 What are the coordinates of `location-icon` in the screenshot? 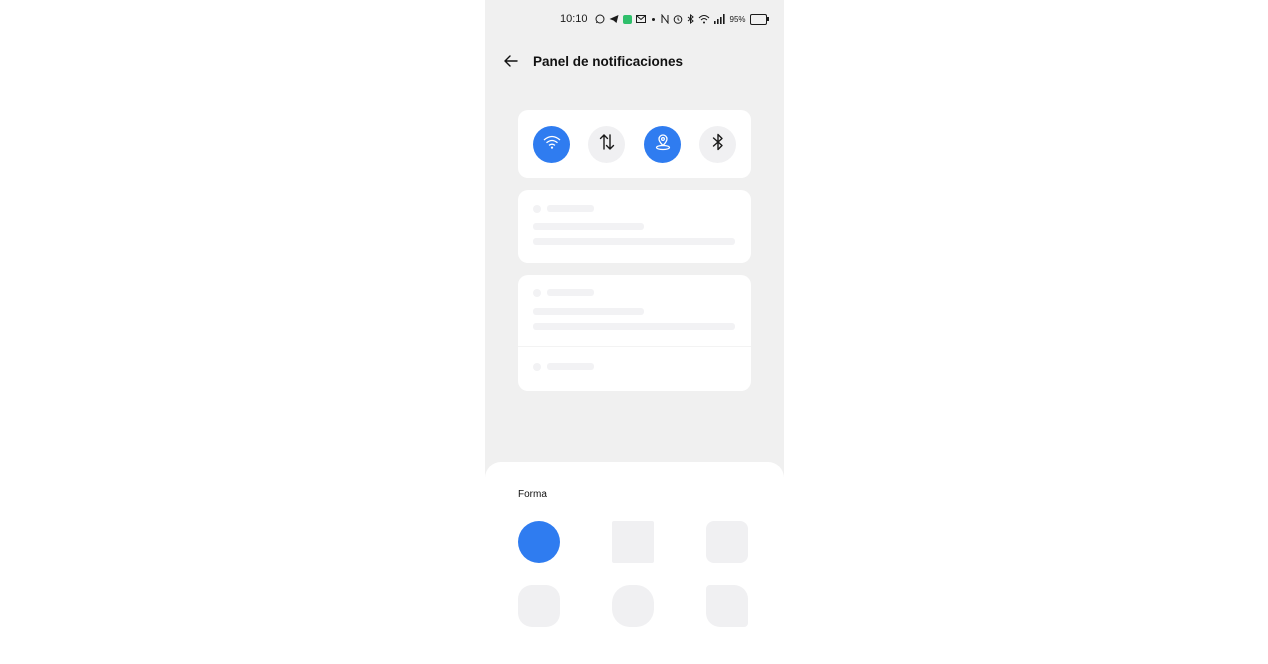 It's located at (663, 144).